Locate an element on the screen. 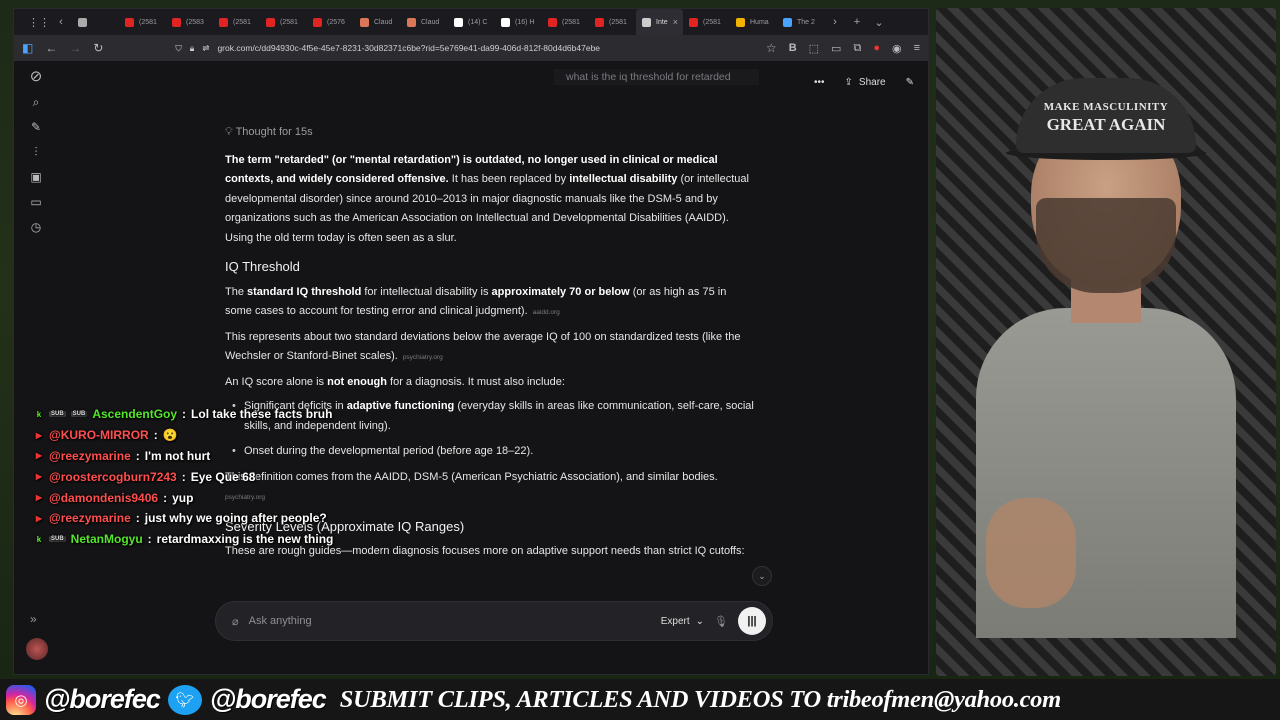 Image resolution: width=1280 pixels, height=720 pixels. hand is located at coordinates (1031, 553).